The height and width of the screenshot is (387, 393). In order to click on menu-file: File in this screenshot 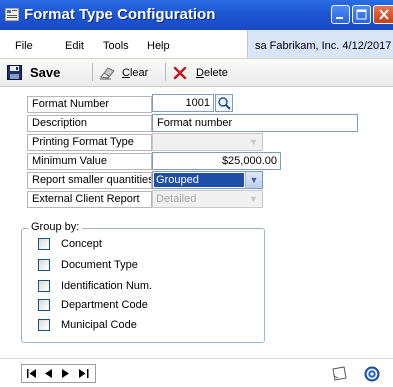, I will do `click(24, 46)`.